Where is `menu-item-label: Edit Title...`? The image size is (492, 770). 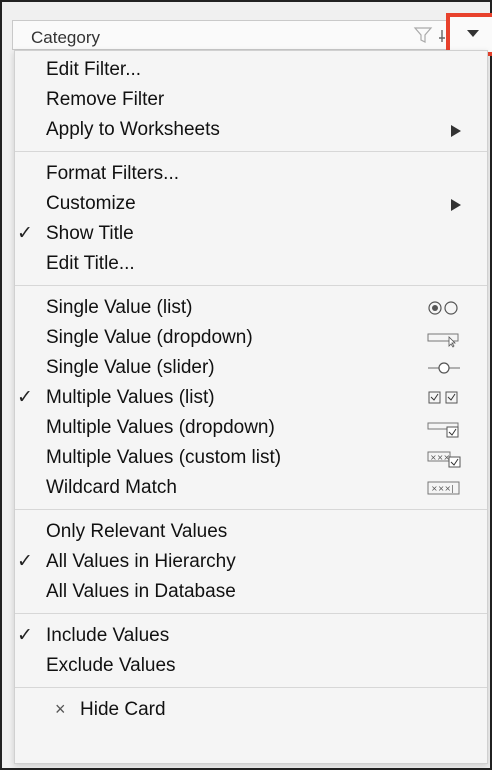
menu-item-label: Edit Title... is located at coordinates (90, 263).